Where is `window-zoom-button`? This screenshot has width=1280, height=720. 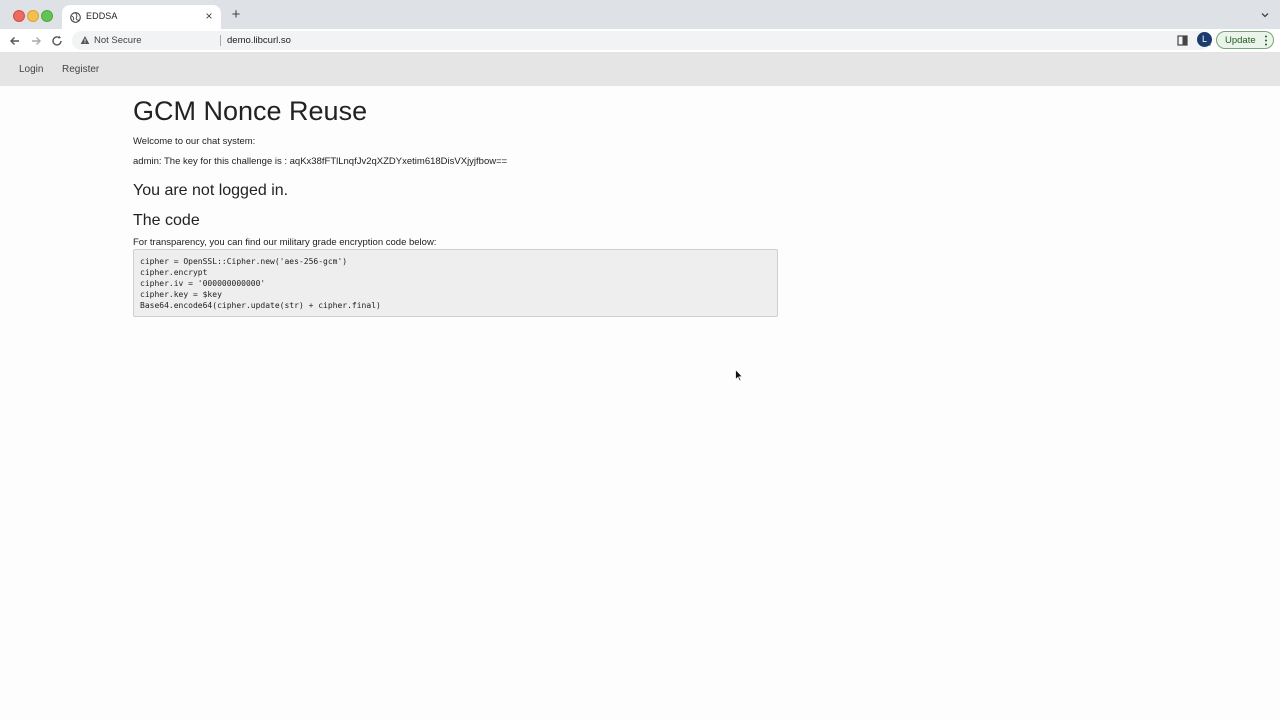 window-zoom-button is located at coordinates (47, 16).